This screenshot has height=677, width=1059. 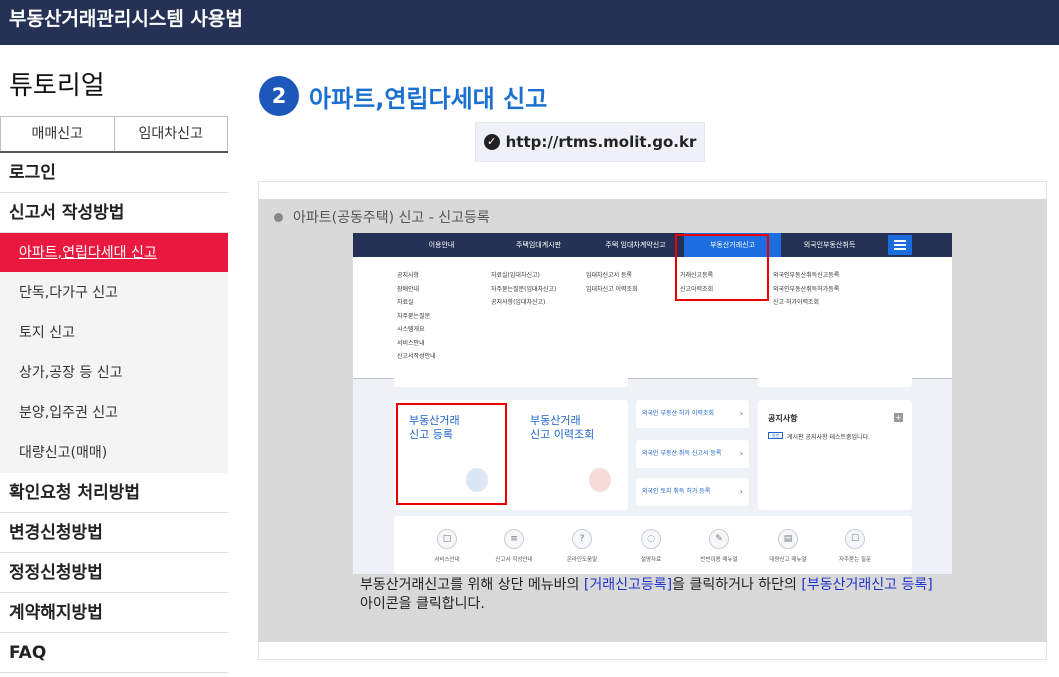 I want to click on section-heading: 2 아파트,연립다세대 신고, so click(x=403, y=96).